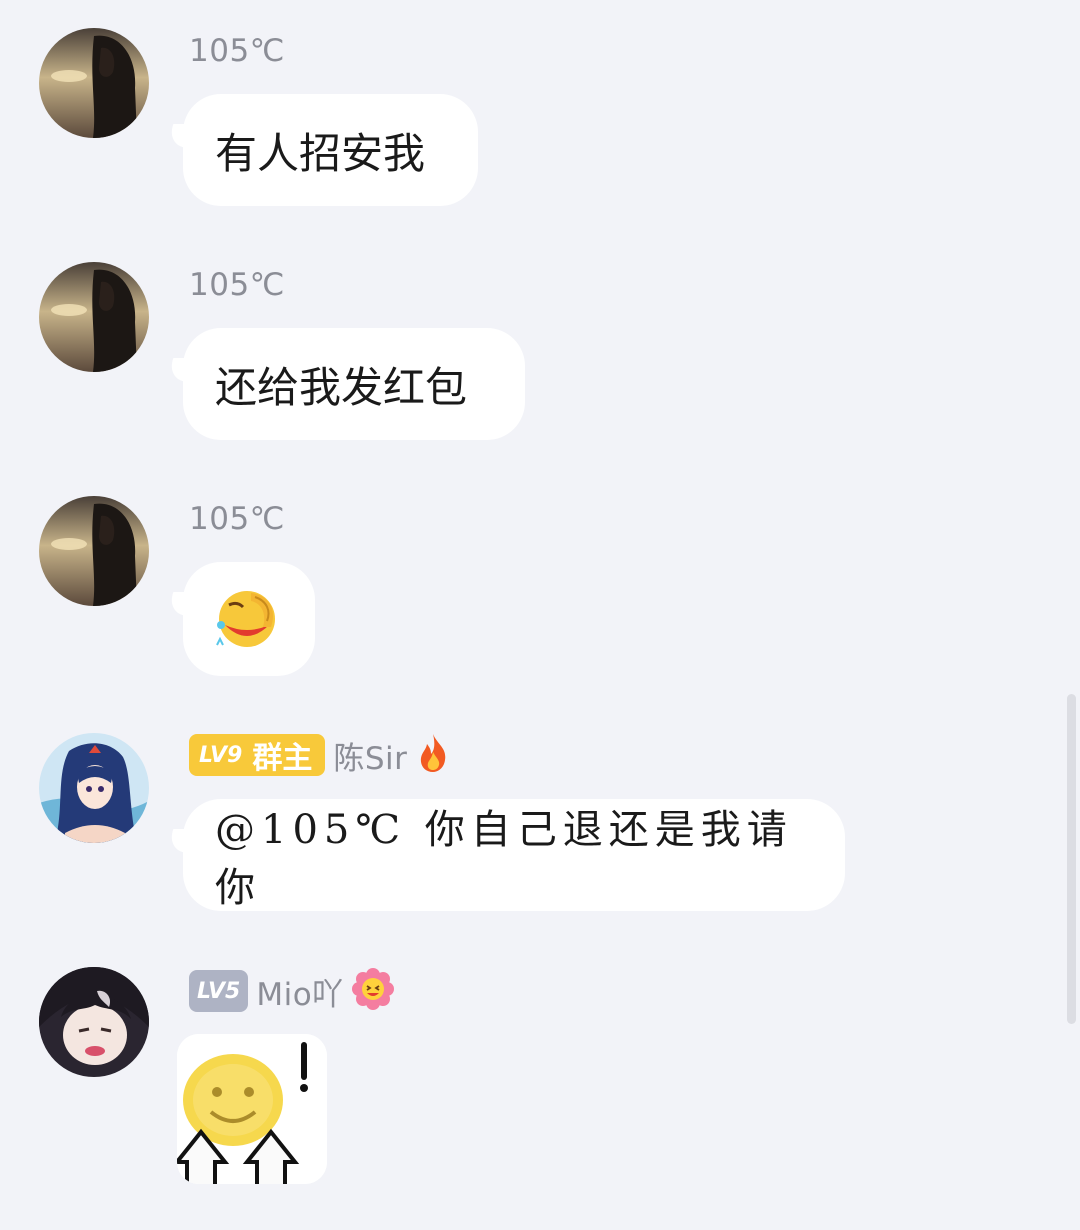 This screenshot has height=1230, width=1080. I want to click on level-label: LV5, so click(219, 991).